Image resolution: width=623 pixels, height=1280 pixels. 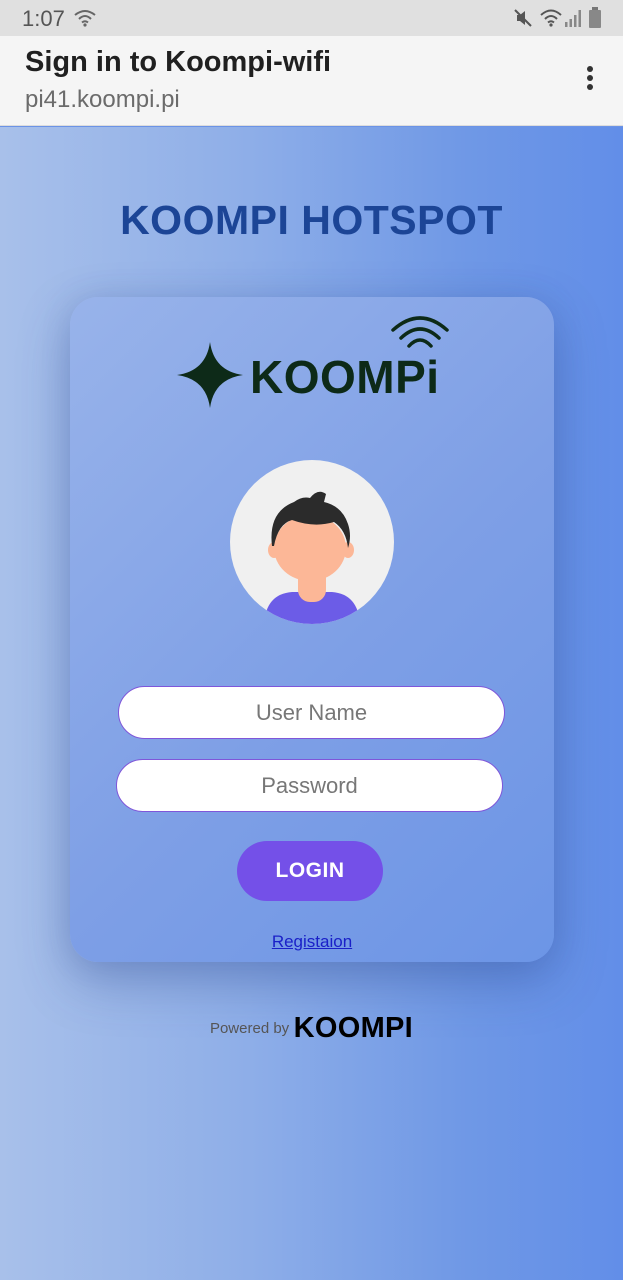 I want to click on battery-icon, so click(x=595, y=17).